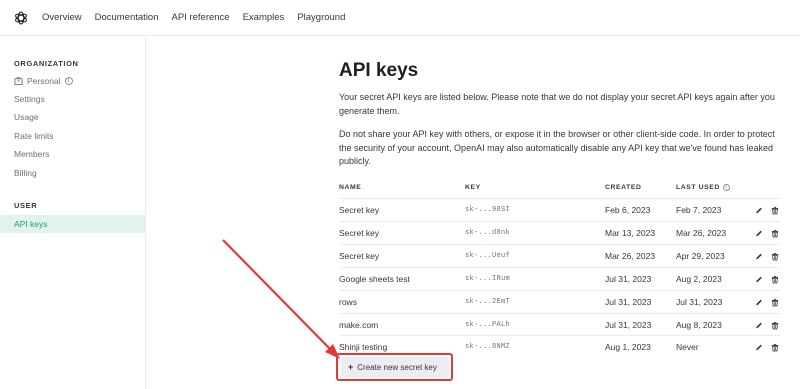  Describe the element at coordinates (72, 224) in the screenshot. I see `sidebar-item-api-keys: API keys` at that location.